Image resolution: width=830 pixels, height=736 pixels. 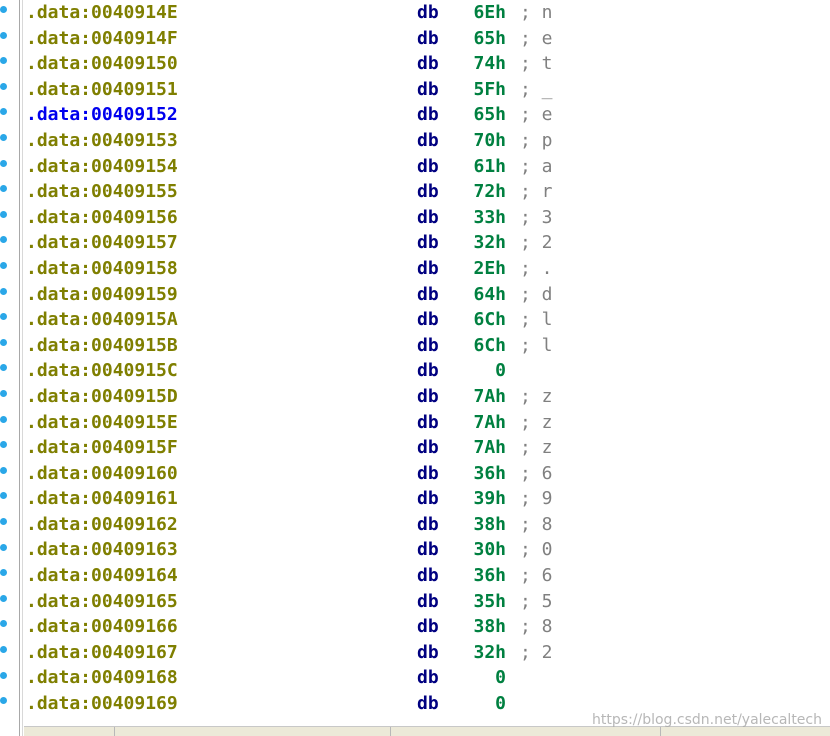 What do you see at coordinates (485, 64) in the screenshot?
I see `row-value: 74h` at bounding box center [485, 64].